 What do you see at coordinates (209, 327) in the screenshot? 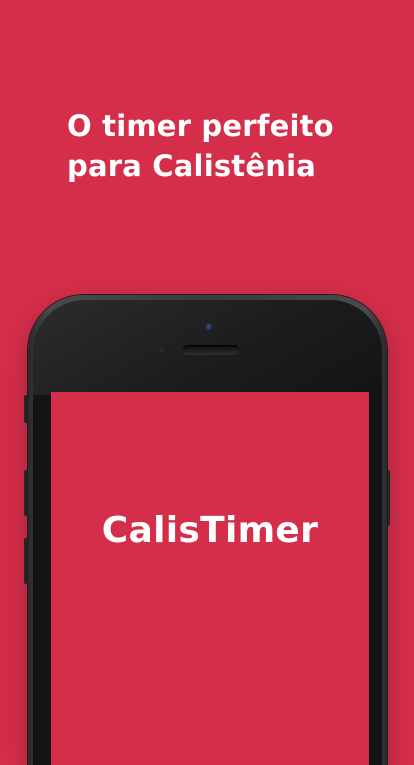
I see `front-camera-icon` at bounding box center [209, 327].